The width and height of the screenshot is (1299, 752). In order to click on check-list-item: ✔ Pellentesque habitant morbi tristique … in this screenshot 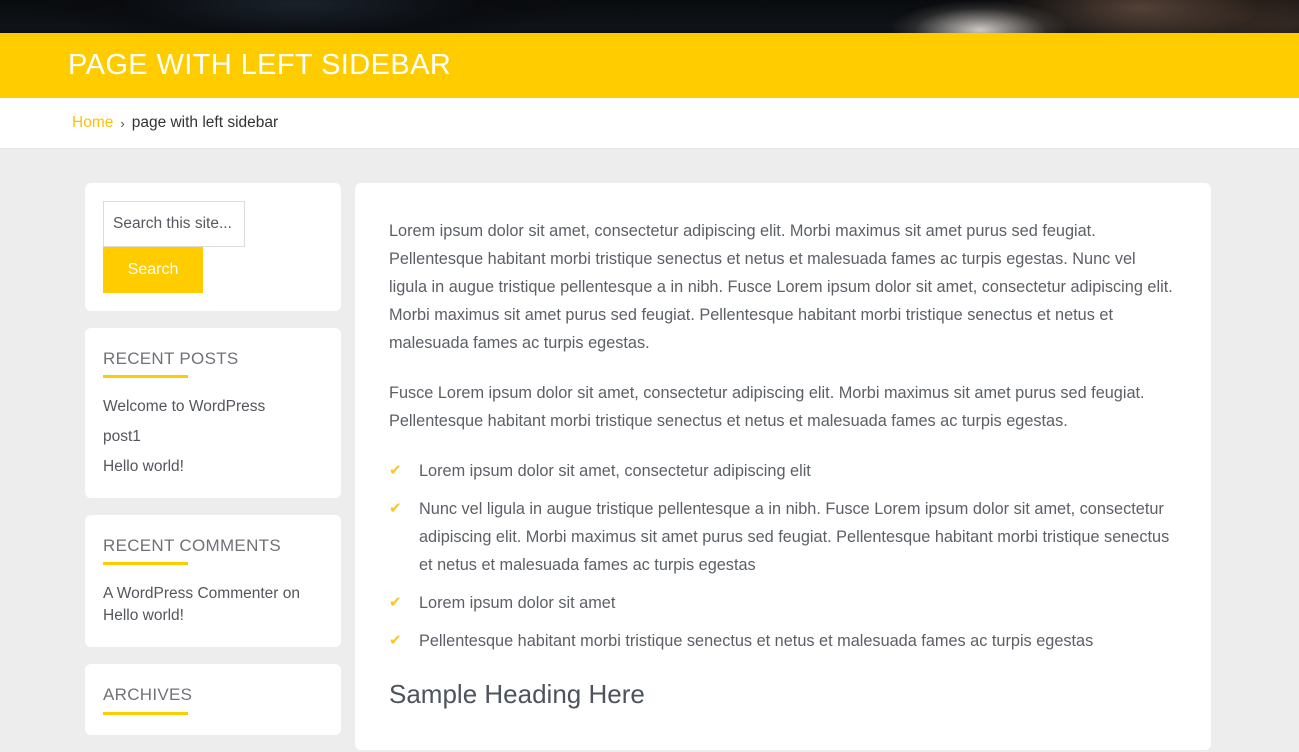, I will do `click(781, 641)`.